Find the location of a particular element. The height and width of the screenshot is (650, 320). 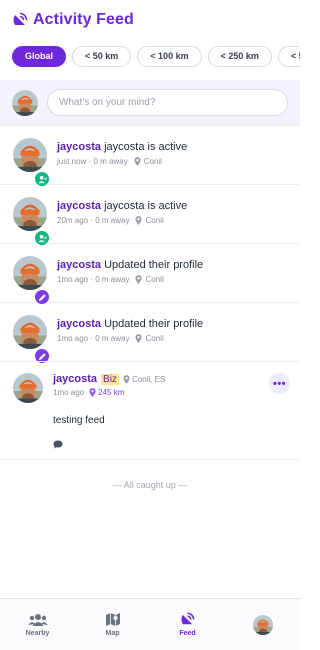

activity-time: just now is located at coordinates (72, 161).